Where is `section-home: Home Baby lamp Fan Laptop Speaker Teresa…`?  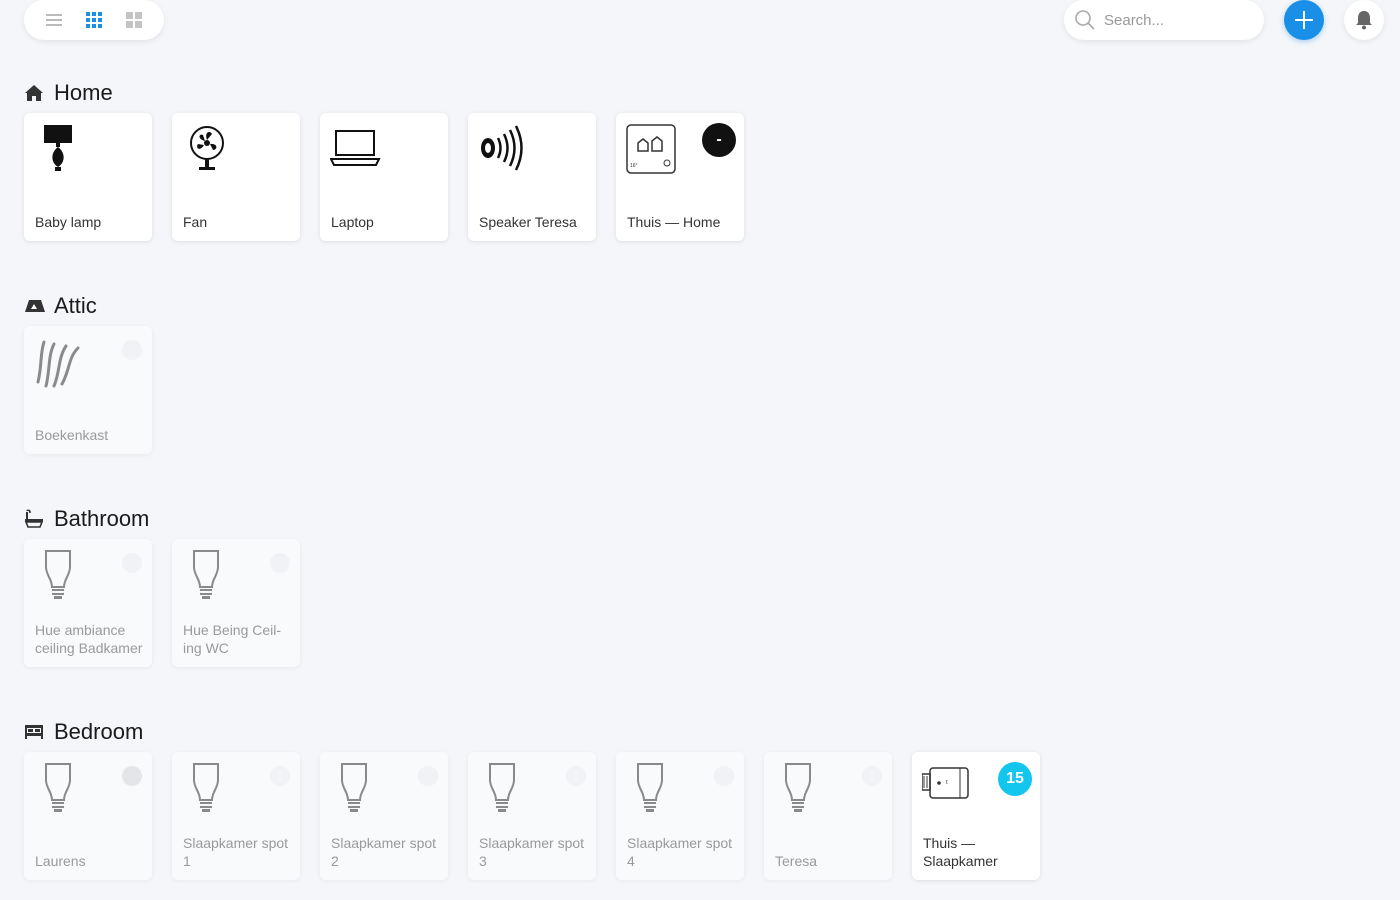 section-home: Home Baby lamp Fan Laptop Speaker Teresa… is located at coordinates (384, 160).